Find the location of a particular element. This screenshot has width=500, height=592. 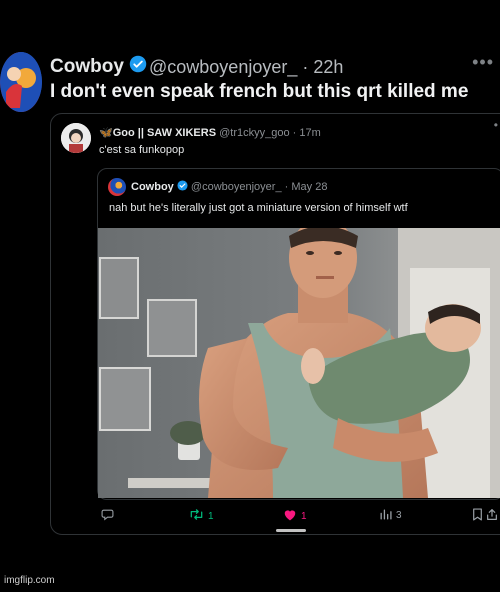

outer-meta: @cowboyenjoyer_ · 22h is located at coordinates (246, 67).